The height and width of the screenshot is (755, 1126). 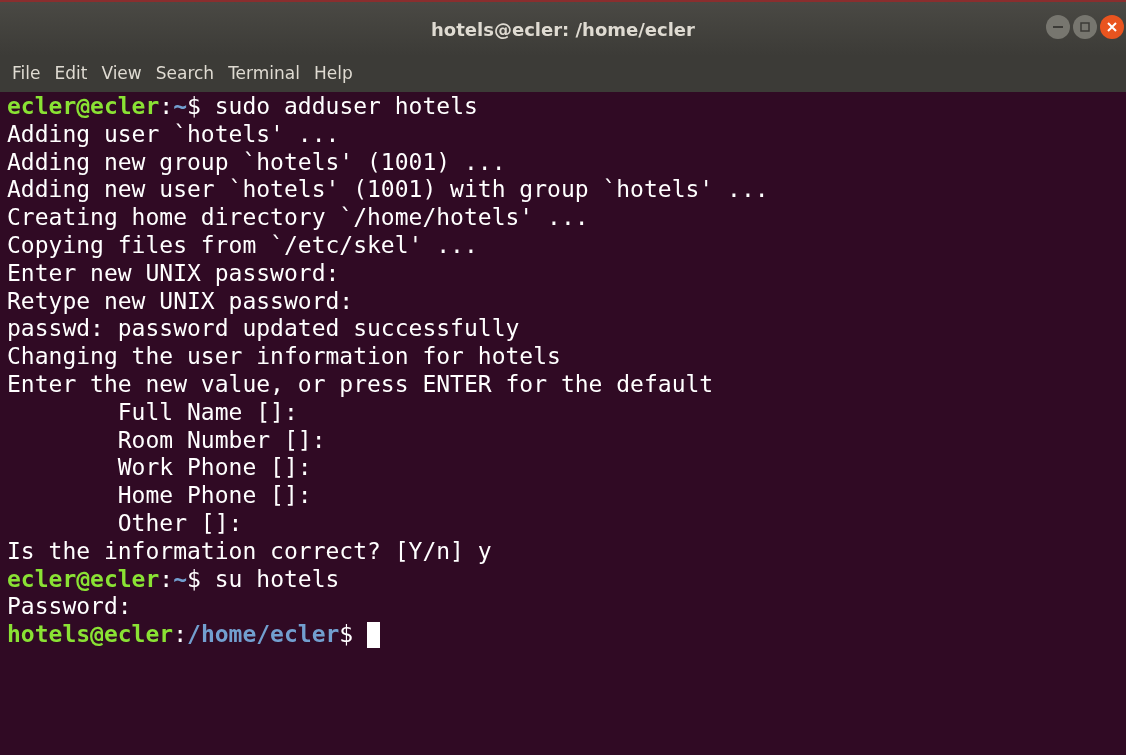 I want to click on output-line: Password:, so click(x=69, y=607).